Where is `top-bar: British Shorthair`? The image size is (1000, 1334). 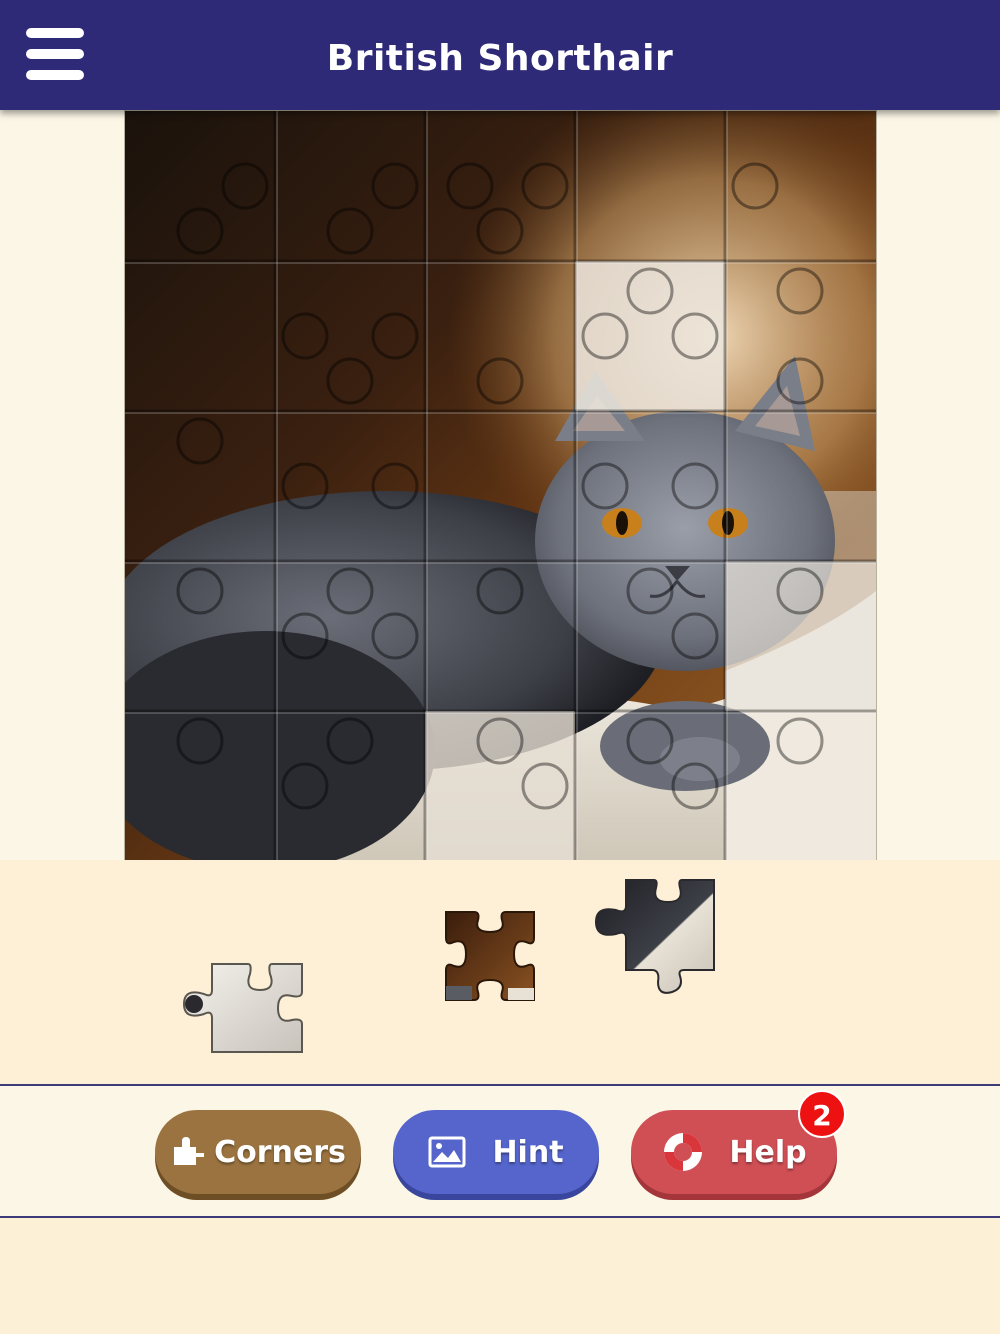 top-bar: British Shorthair is located at coordinates (500, 55).